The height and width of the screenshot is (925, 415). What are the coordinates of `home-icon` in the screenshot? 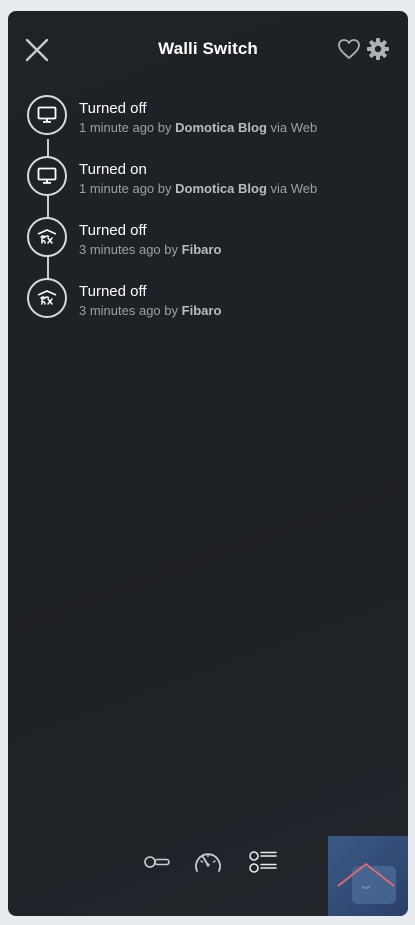 It's located at (366, 883).